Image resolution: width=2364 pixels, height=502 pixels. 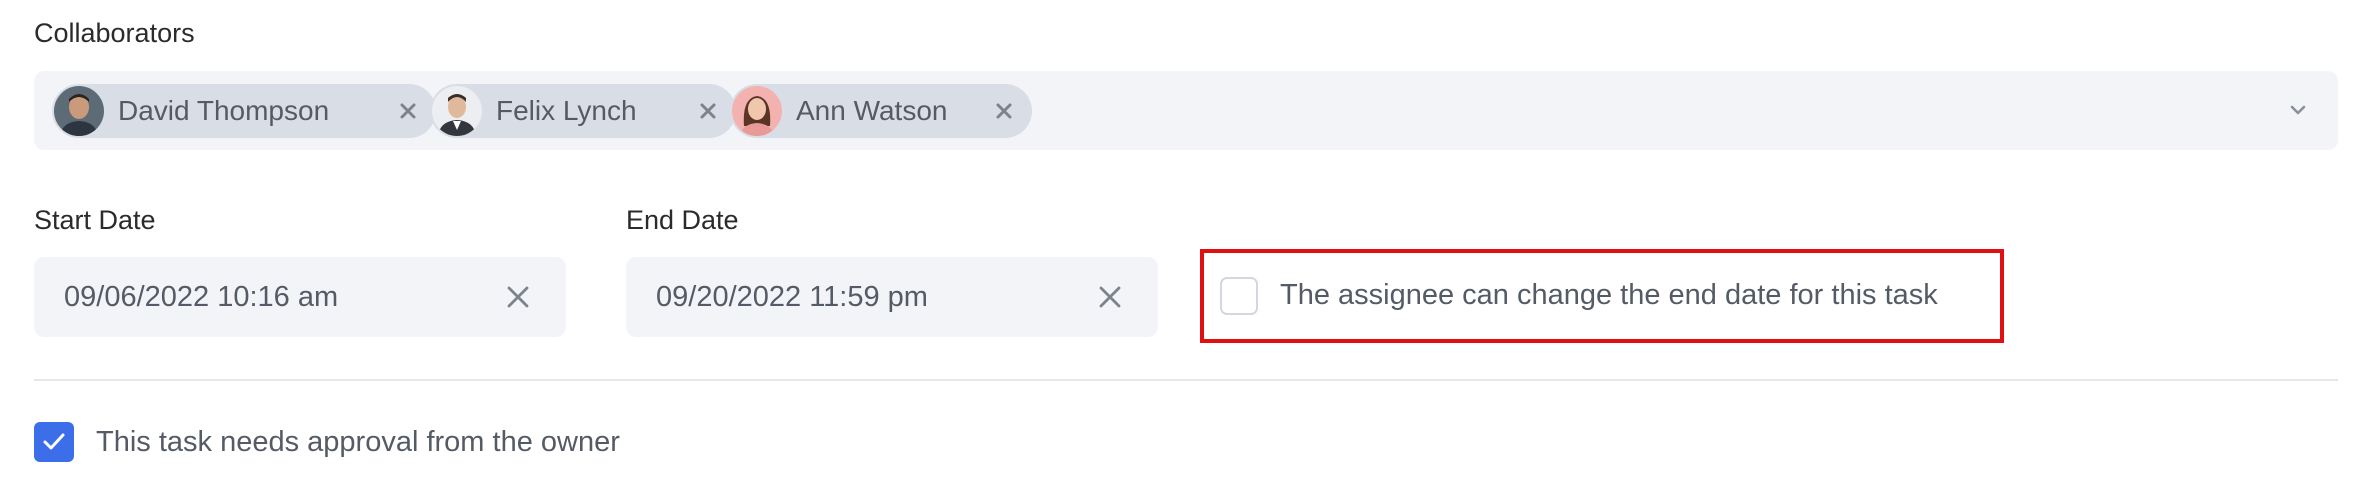 I want to click on start-date-label: Start Date, so click(x=95, y=220).